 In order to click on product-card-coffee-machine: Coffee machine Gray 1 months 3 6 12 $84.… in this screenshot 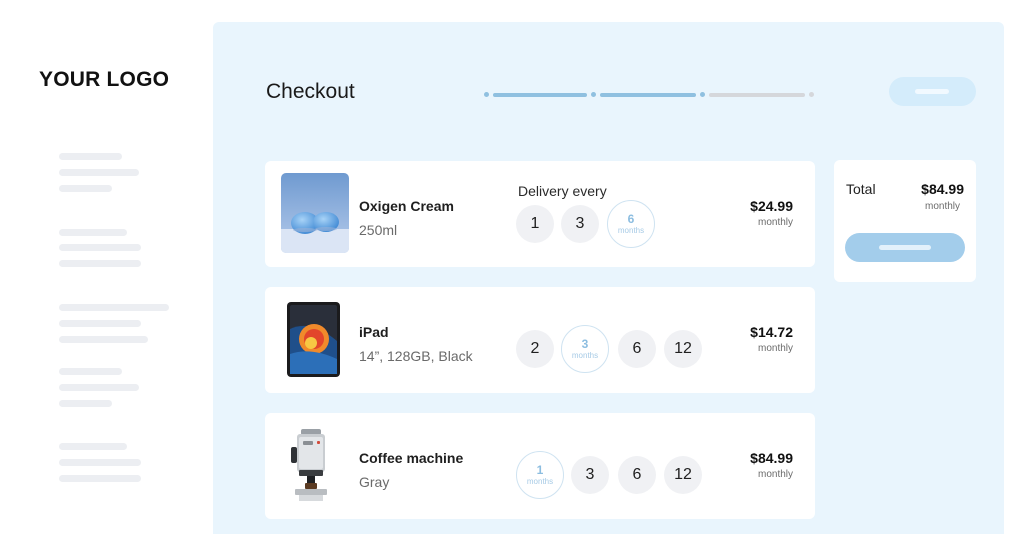, I will do `click(540, 466)`.